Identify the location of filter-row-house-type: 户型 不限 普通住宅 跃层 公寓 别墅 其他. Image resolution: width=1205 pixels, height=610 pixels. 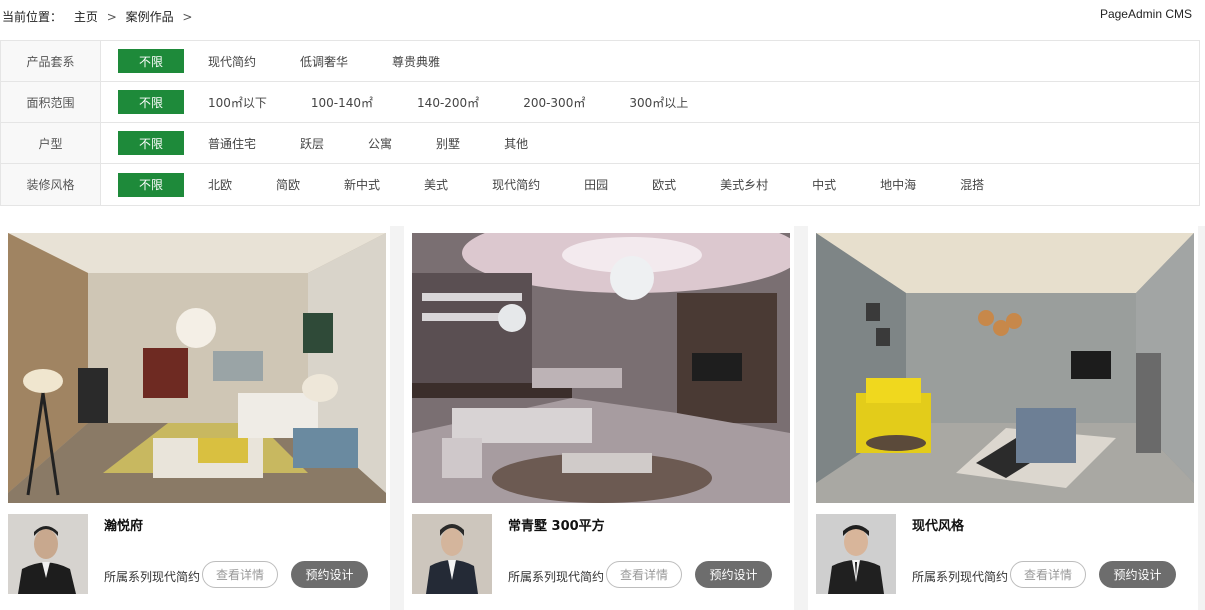
(600, 143).